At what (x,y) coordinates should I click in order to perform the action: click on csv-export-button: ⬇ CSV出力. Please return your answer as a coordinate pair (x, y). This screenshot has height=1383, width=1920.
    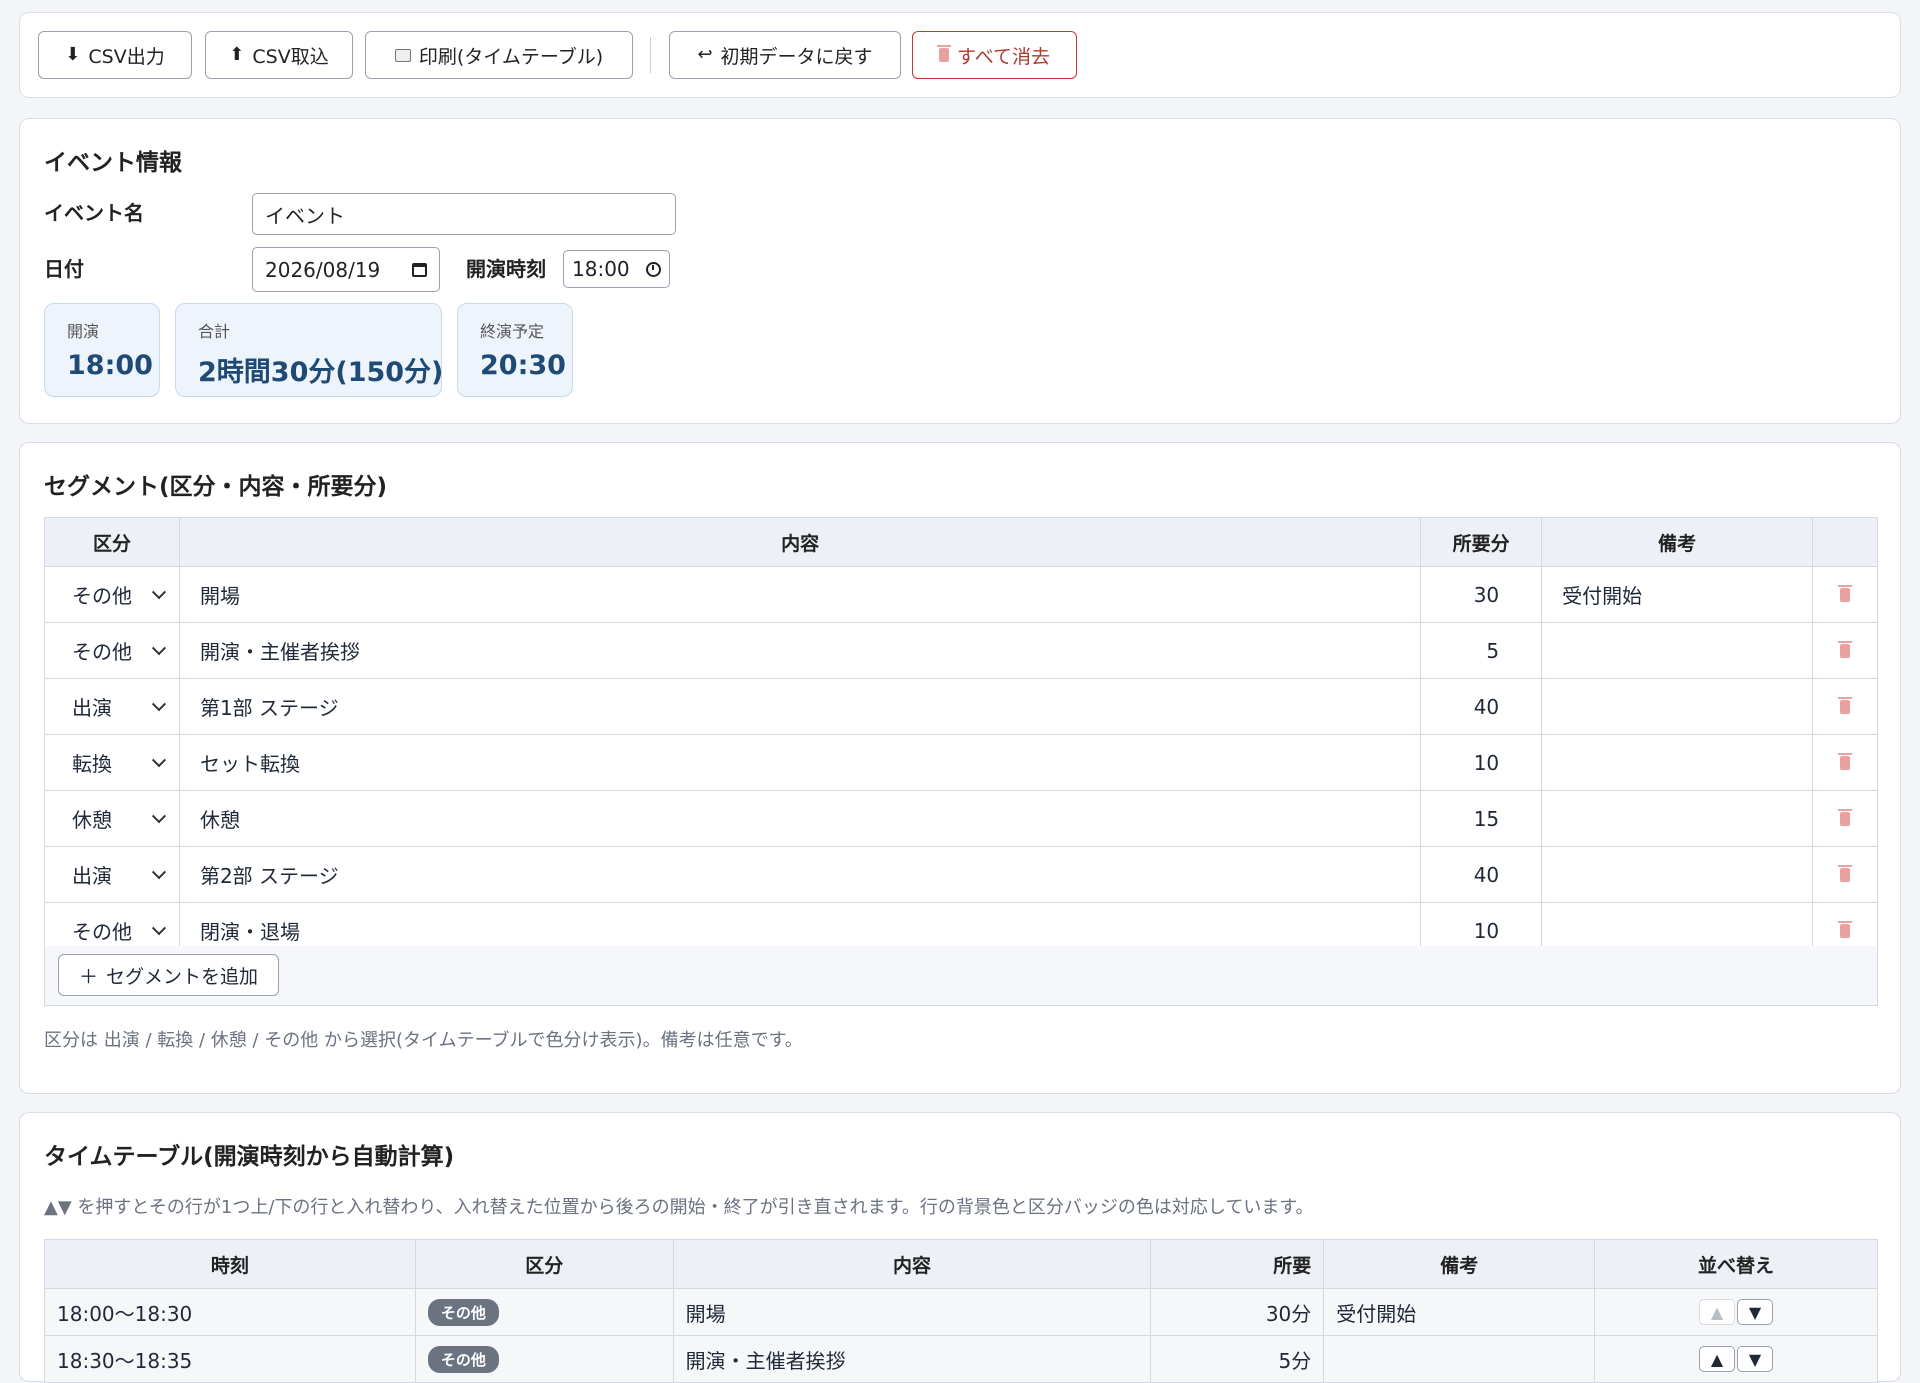
    Looking at the image, I should click on (115, 55).